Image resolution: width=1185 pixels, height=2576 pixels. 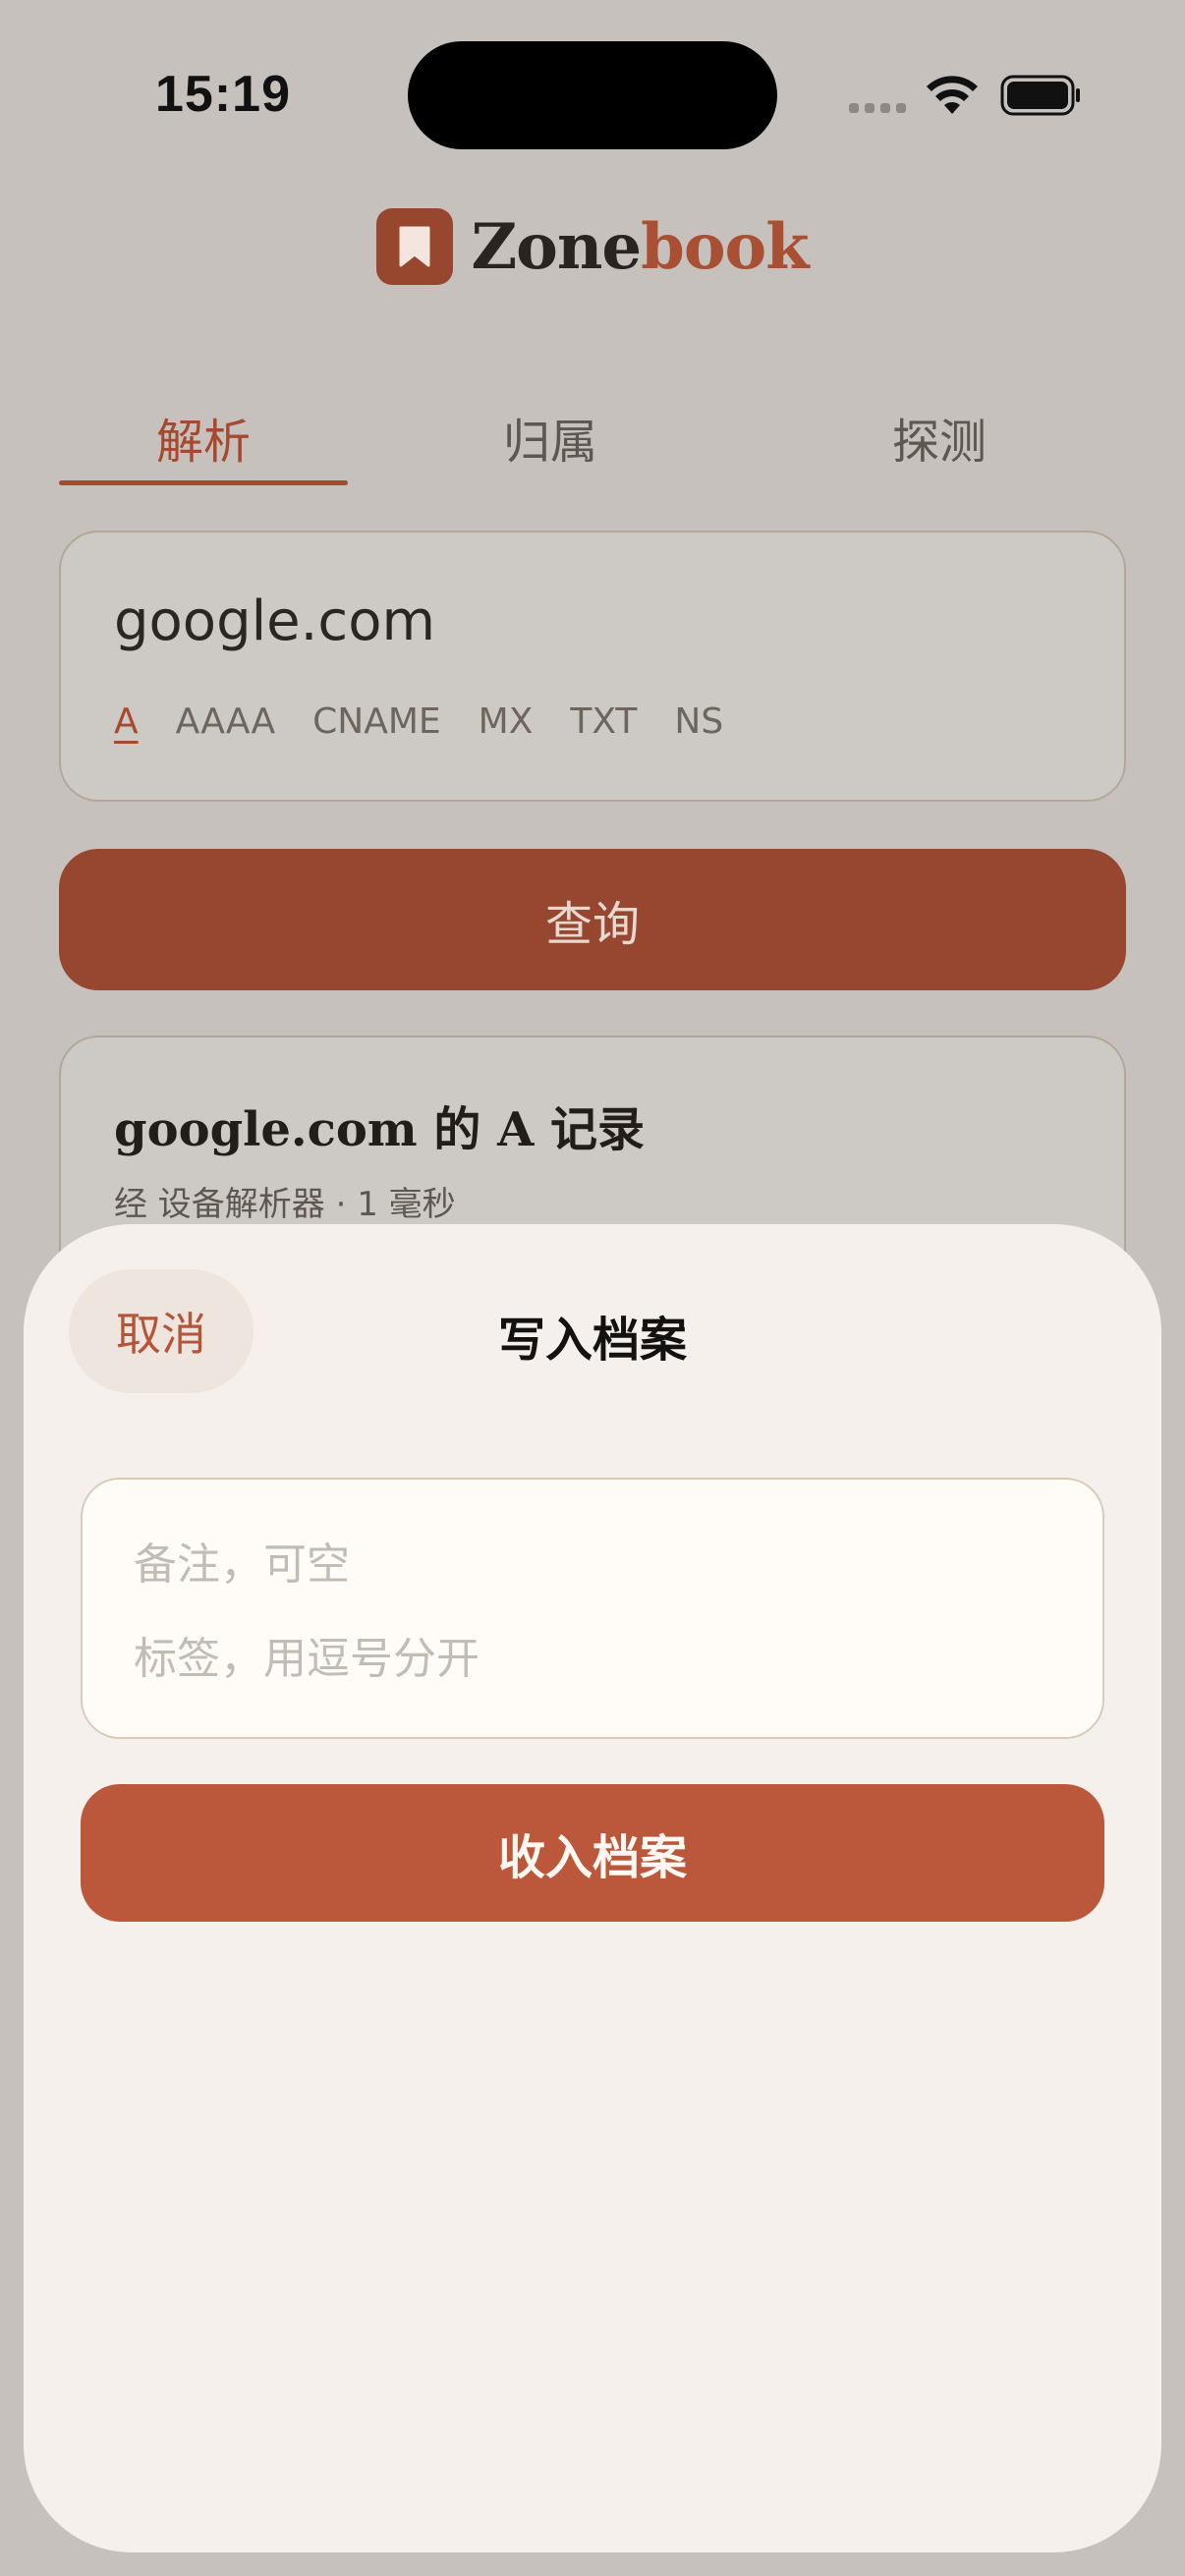 I want to click on save-to-archive-button: 收入档案, so click(x=592, y=1853).